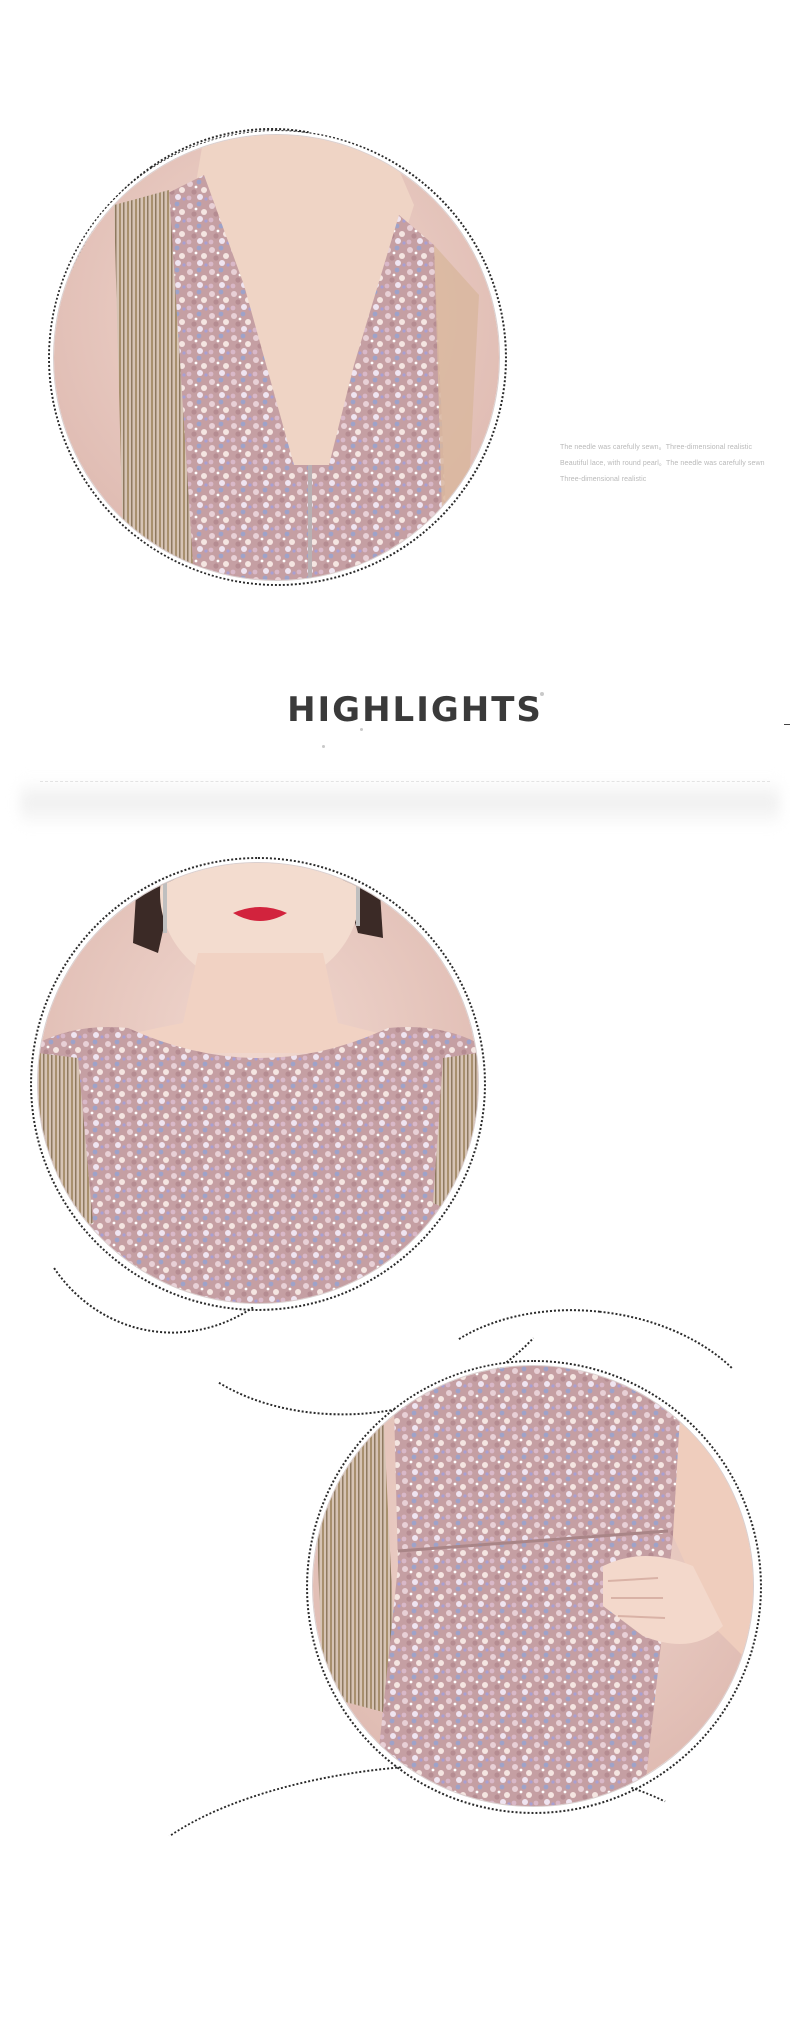 This screenshot has height=2030, width=790. Describe the element at coordinates (276, 357) in the screenshot. I see `dress-back-view-image` at that location.